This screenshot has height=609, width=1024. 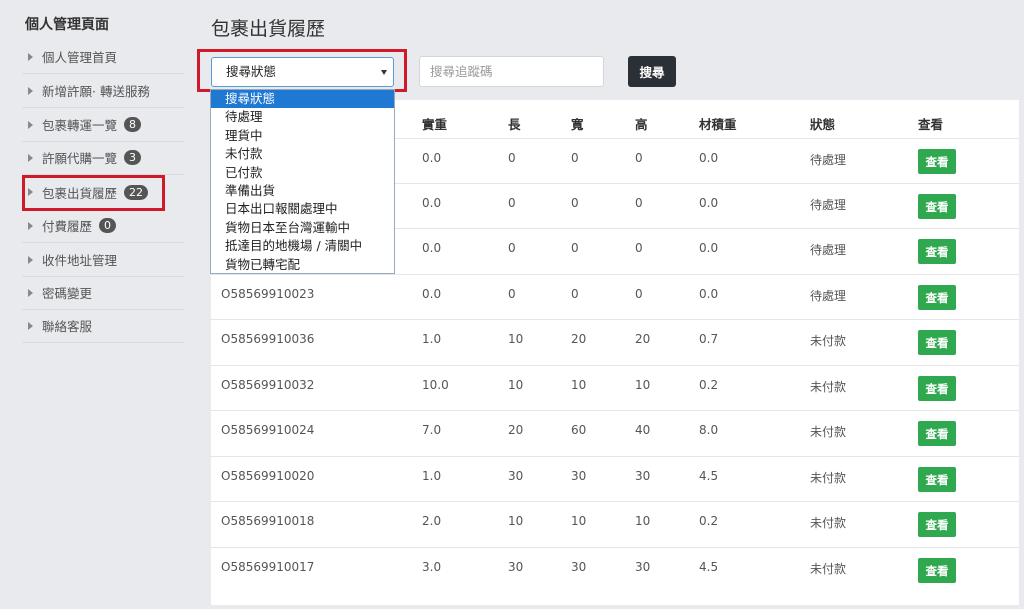 I want to click on sidebar-item-label: 個人管理首頁, so click(x=80, y=57).